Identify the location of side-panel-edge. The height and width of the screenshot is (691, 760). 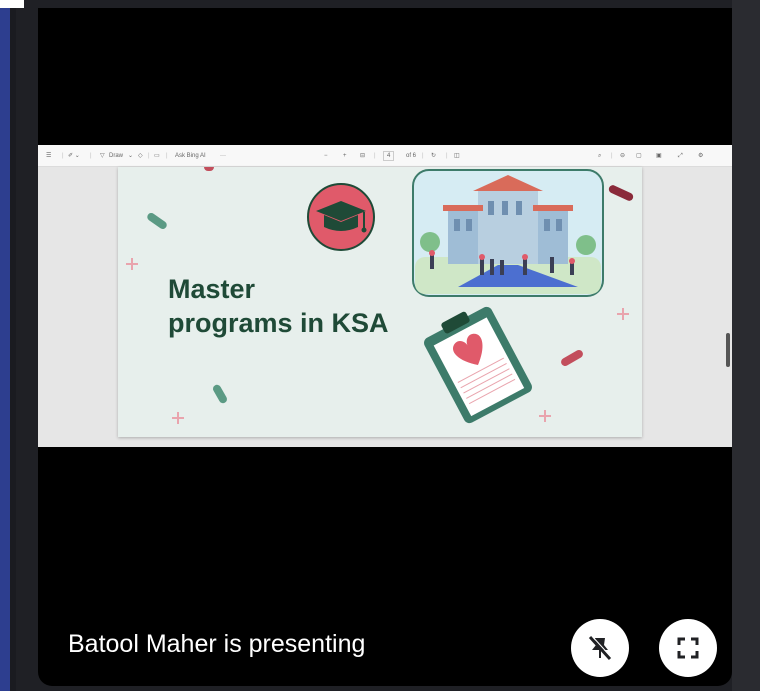
(746, 345).